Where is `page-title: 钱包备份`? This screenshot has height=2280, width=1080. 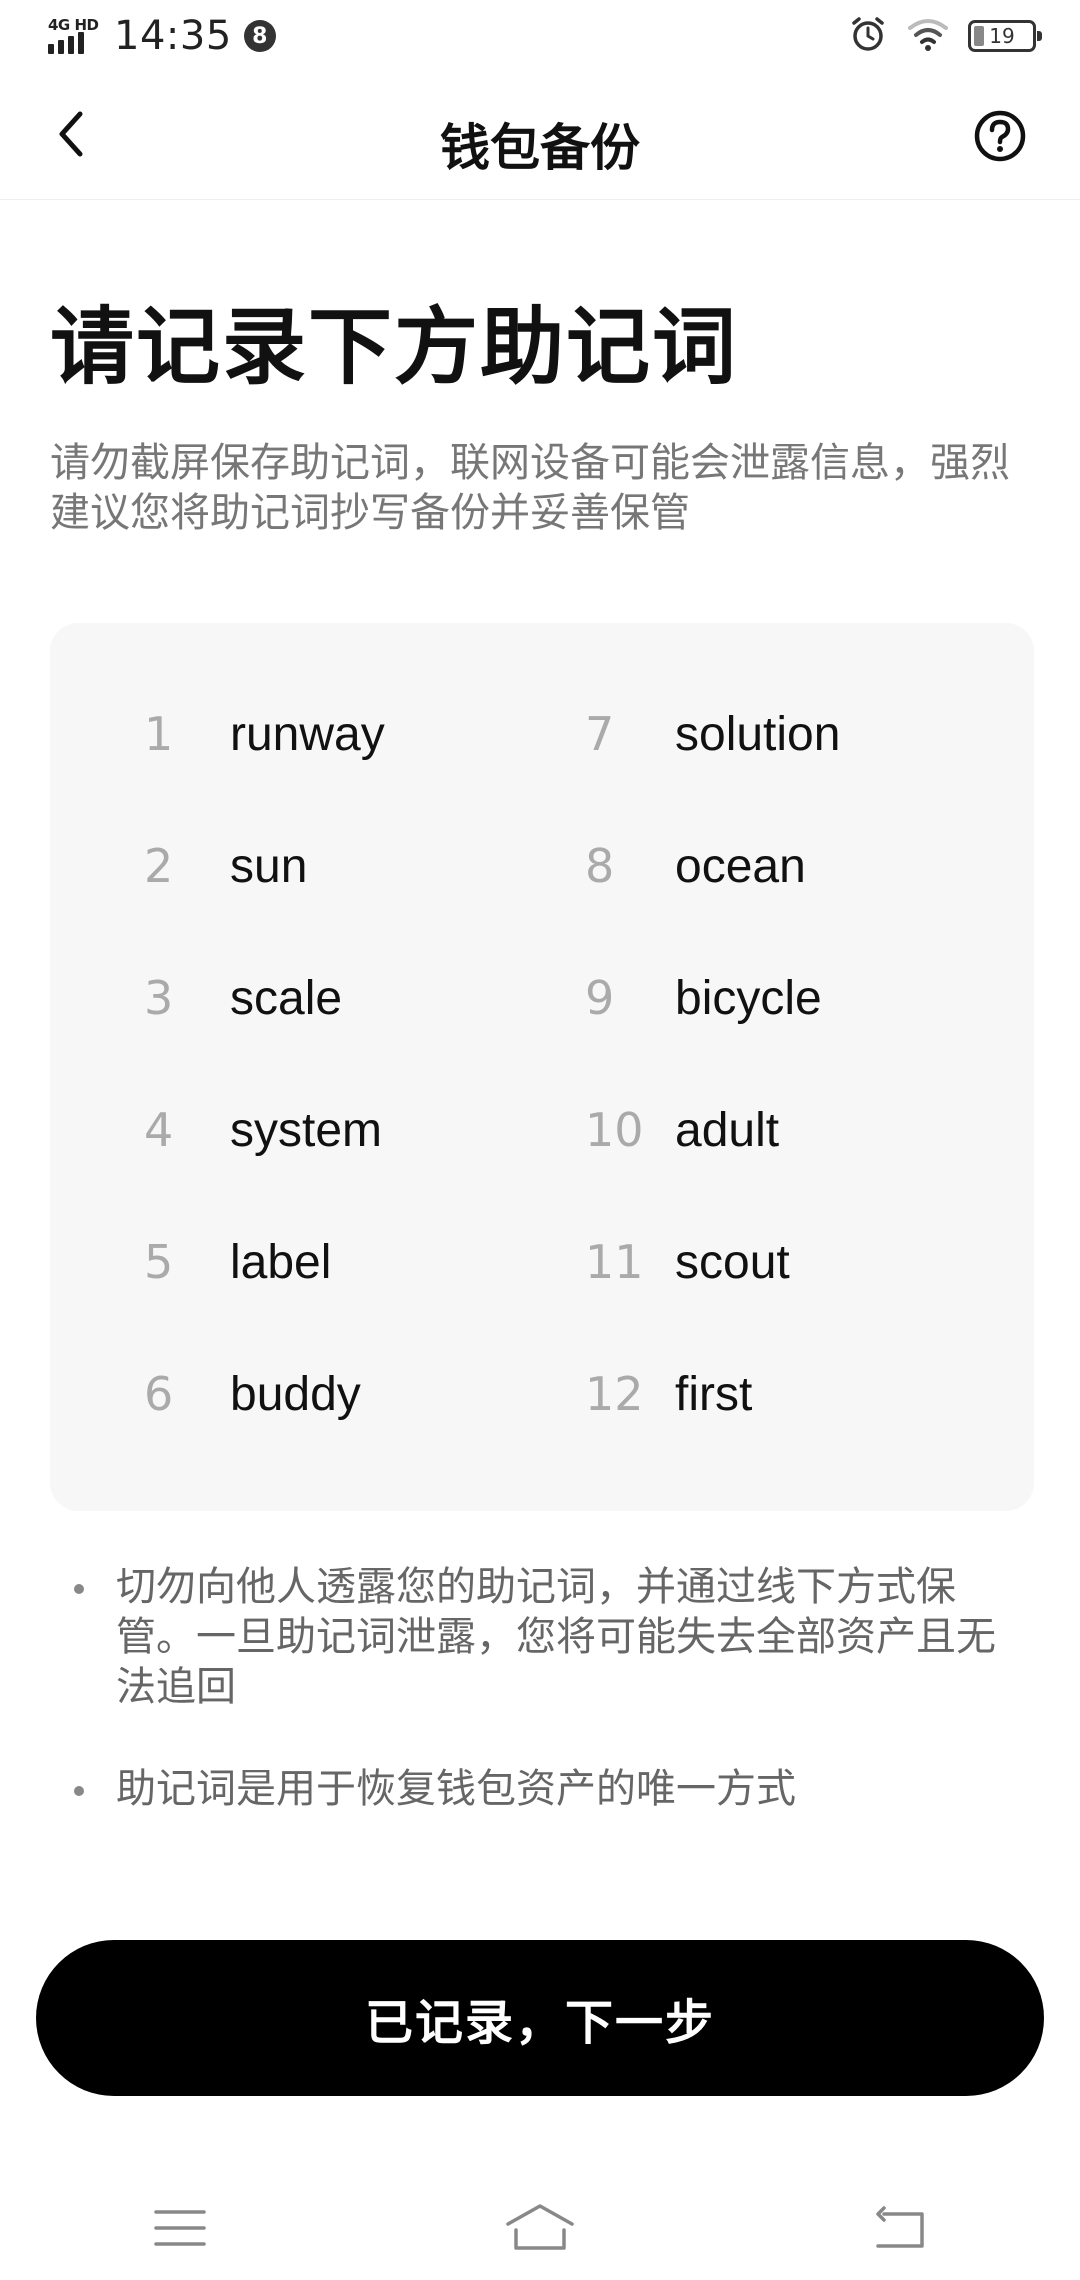 page-title: 钱包备份 is located at coordinates (540, 148).